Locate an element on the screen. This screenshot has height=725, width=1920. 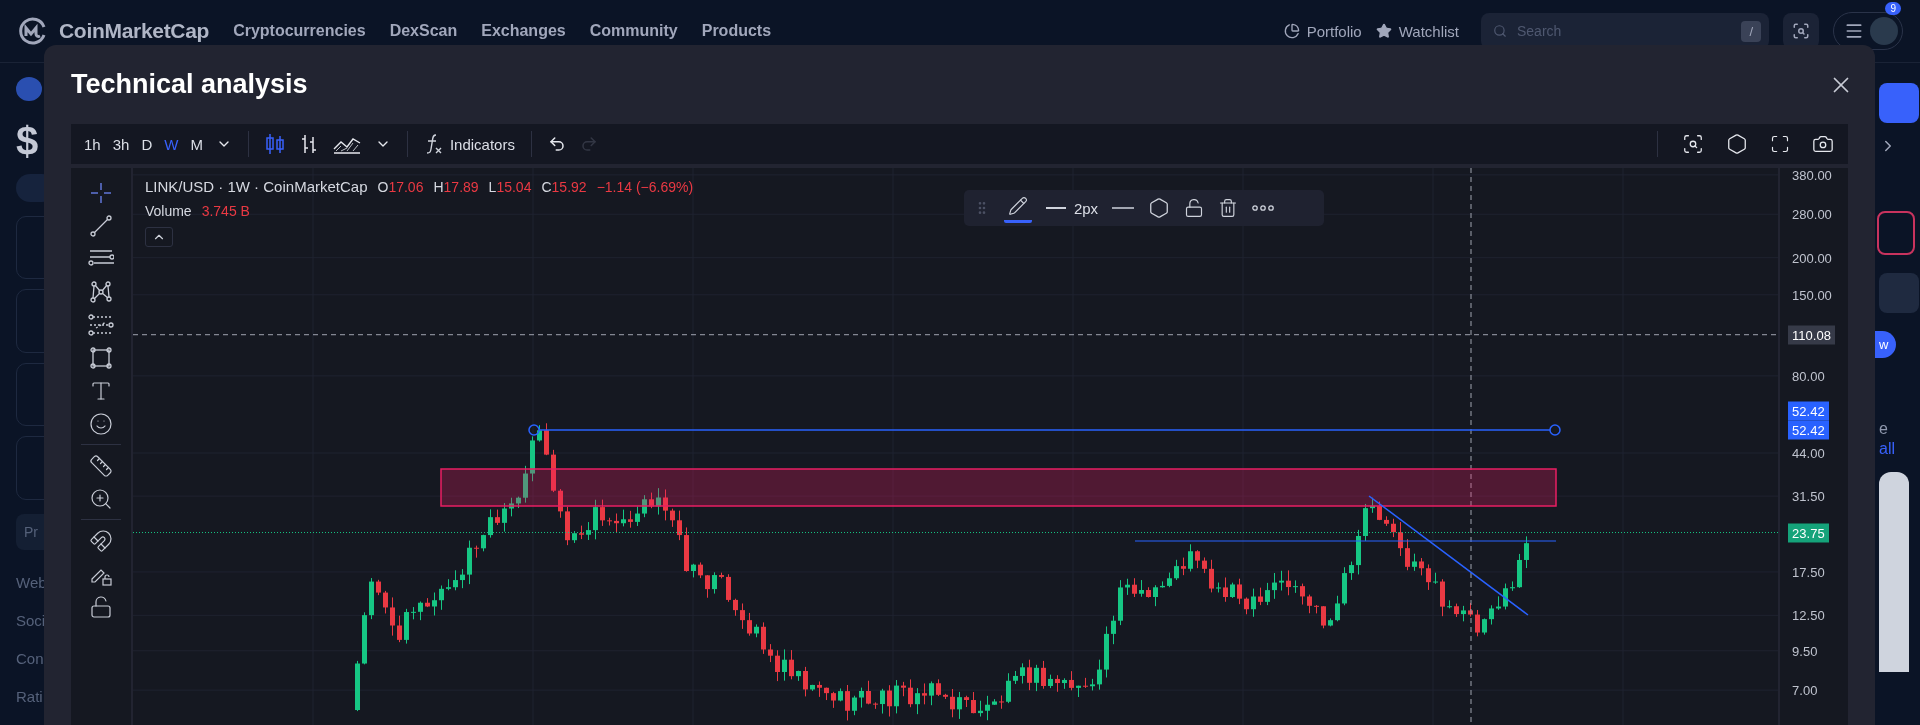
price-label: 17.50 is located at coordinates (1808, 572).